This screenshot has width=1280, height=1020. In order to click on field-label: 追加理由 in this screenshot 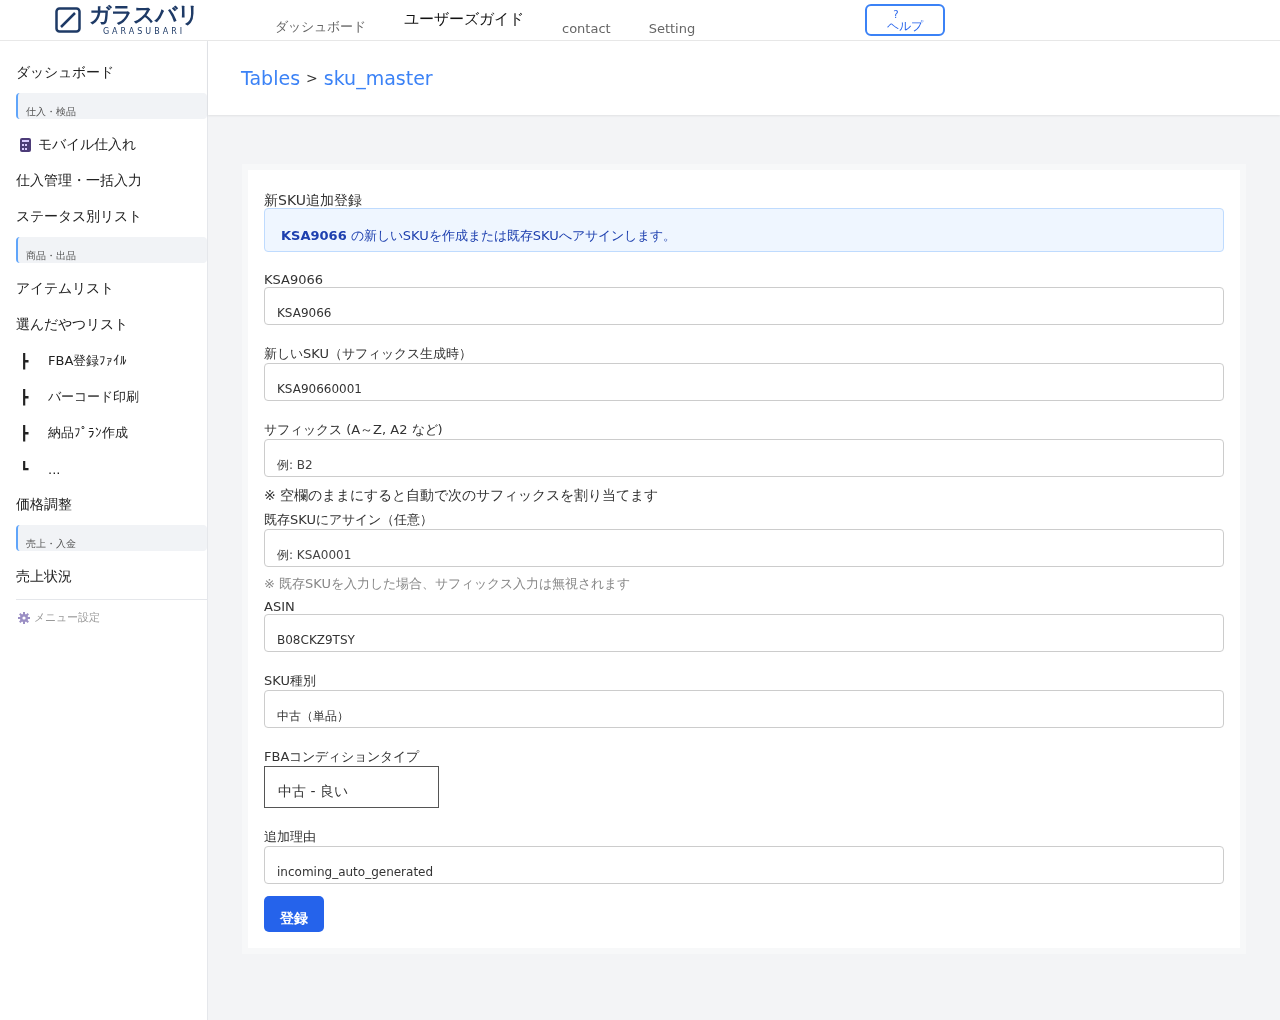, I will do `click(290, 837)`.